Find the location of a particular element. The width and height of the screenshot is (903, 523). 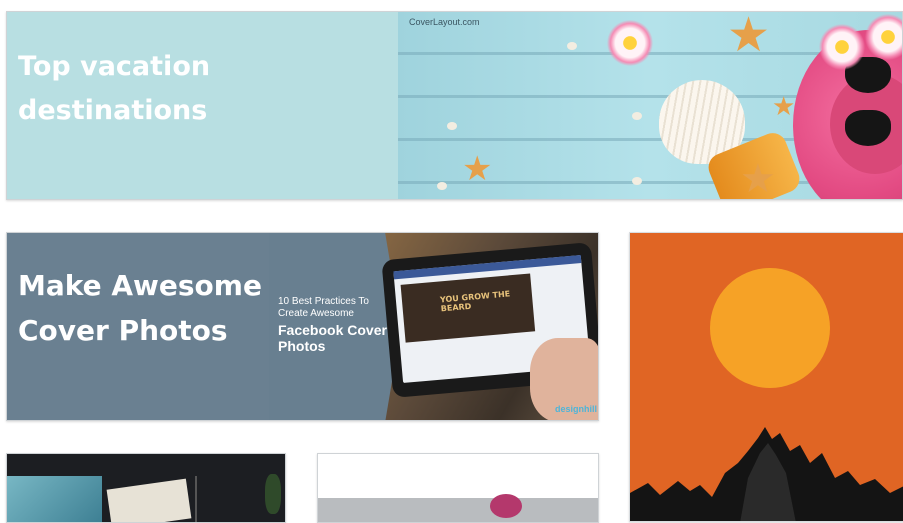

headline-line-2: destinations is located at coordinates (113, 110).